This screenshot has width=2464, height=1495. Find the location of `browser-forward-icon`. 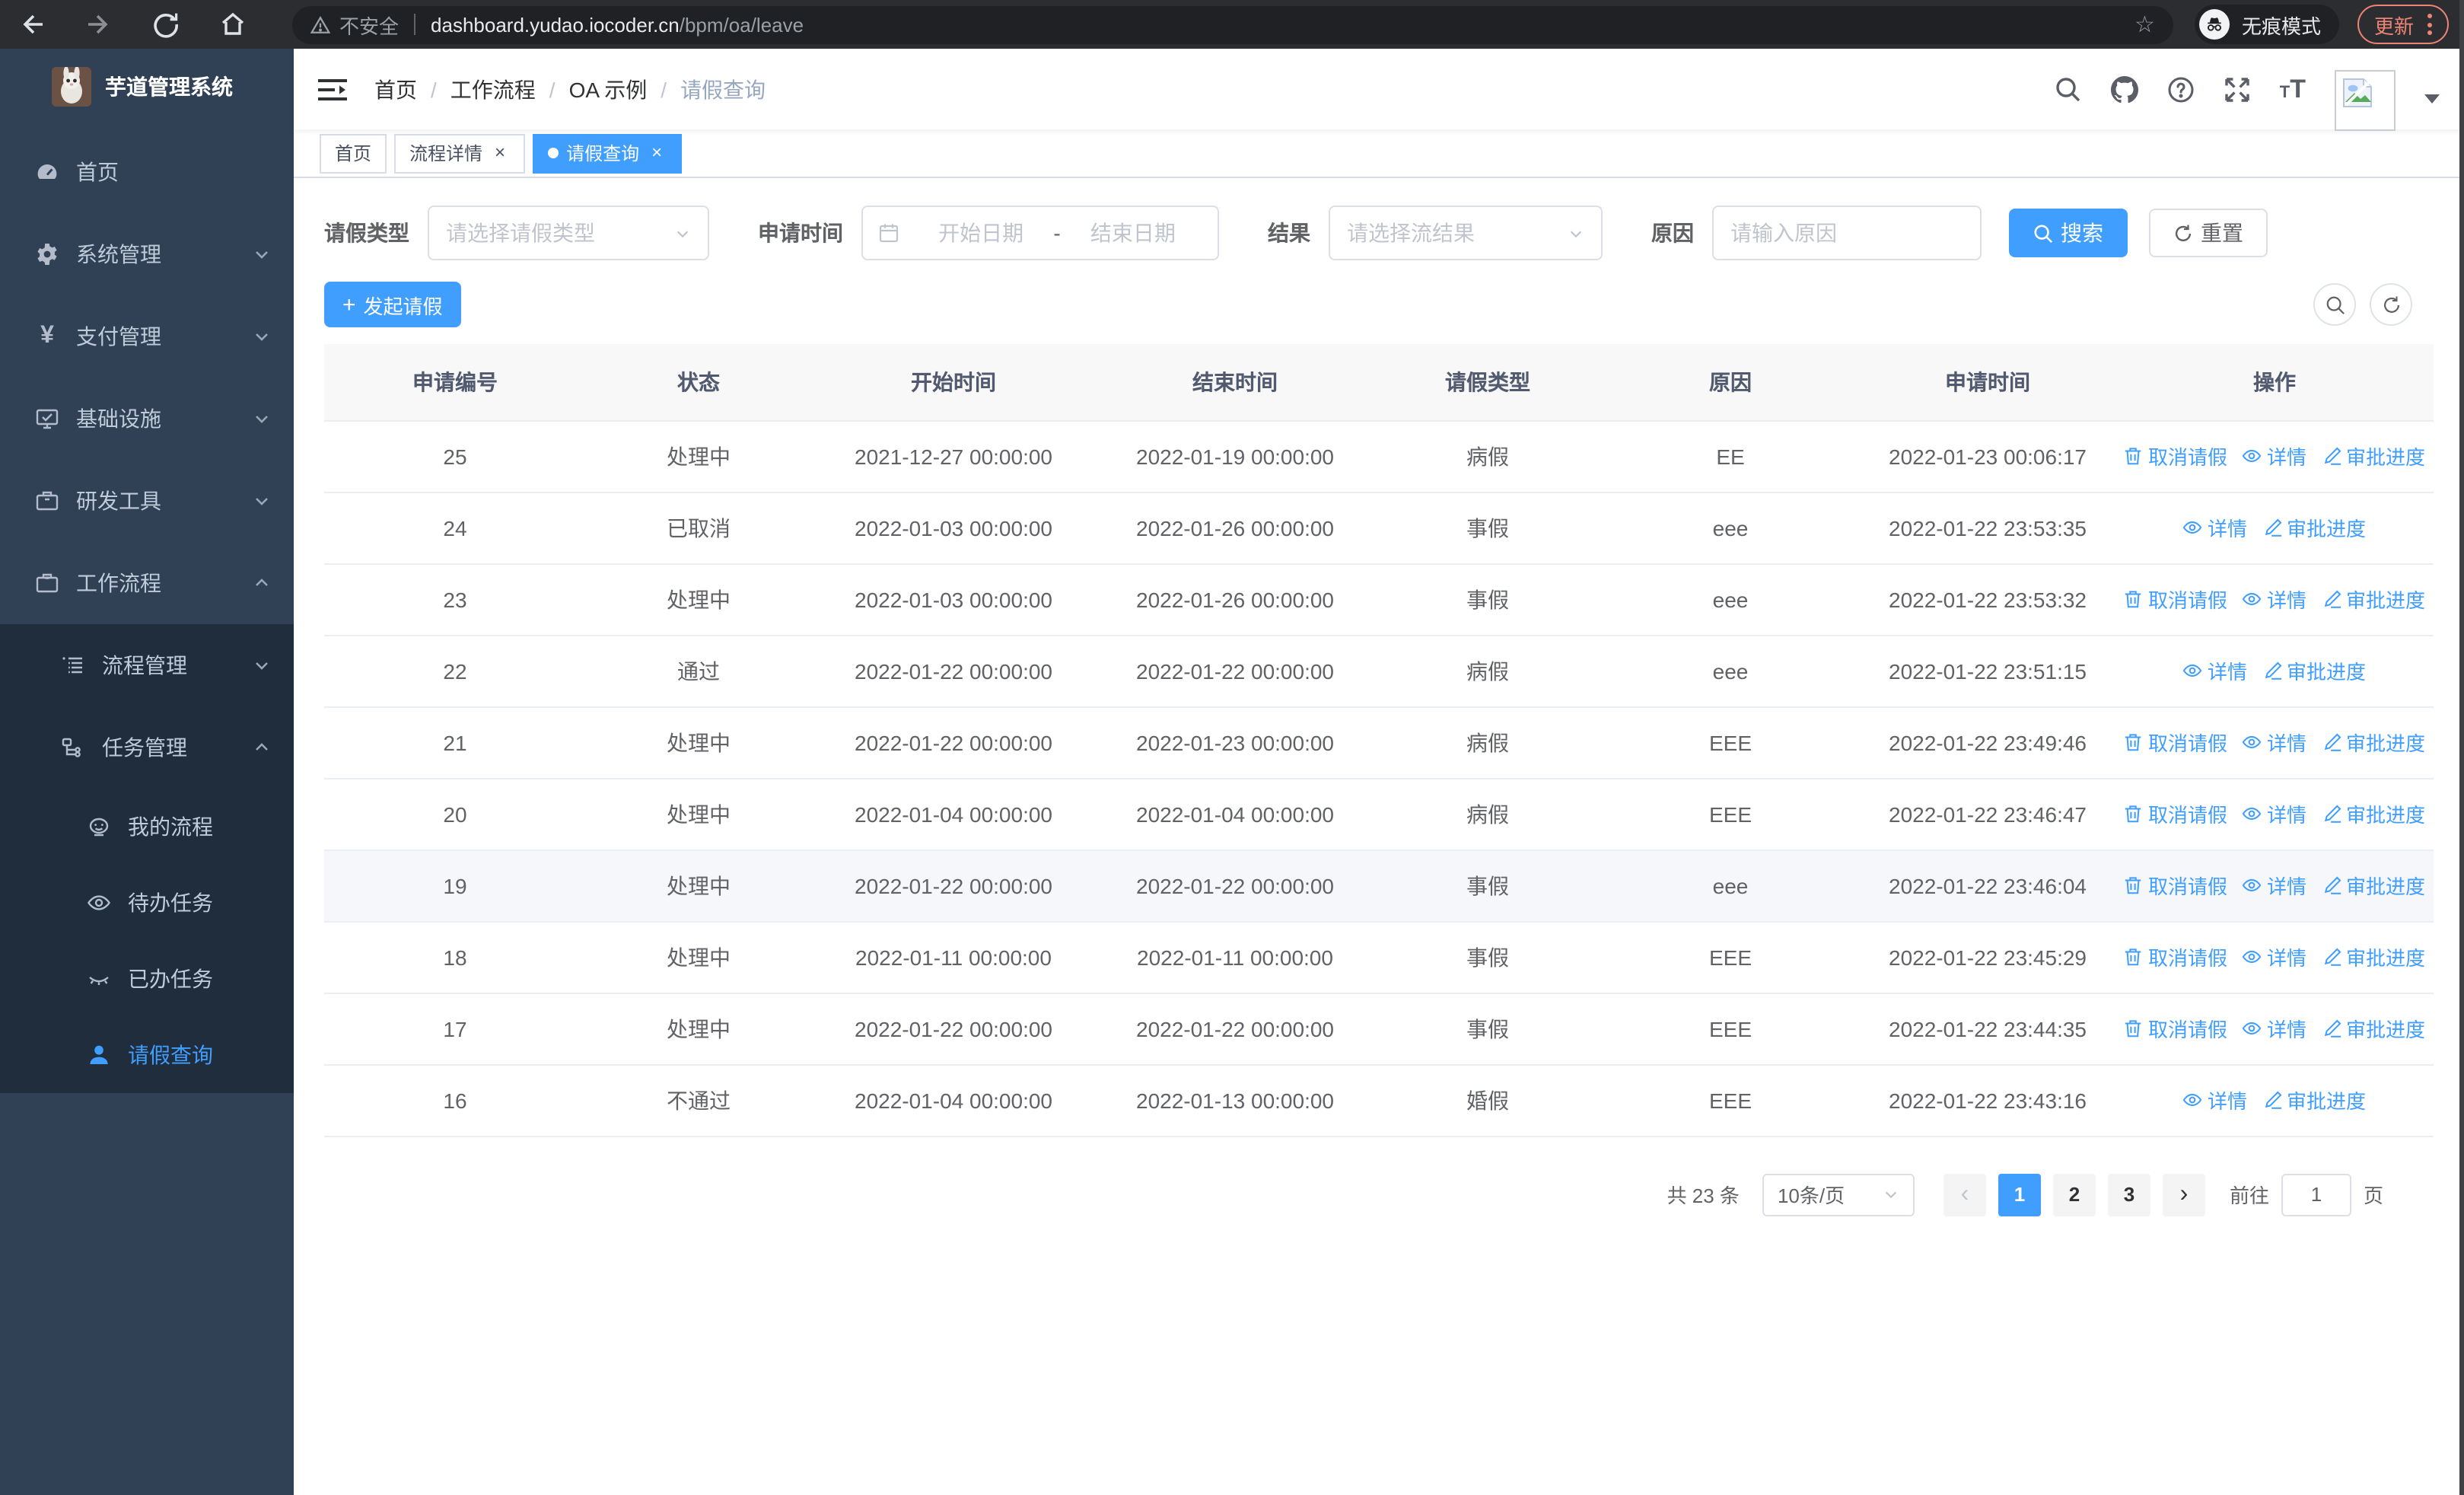

browser-forward-icon is located at coordinates (99, 25).